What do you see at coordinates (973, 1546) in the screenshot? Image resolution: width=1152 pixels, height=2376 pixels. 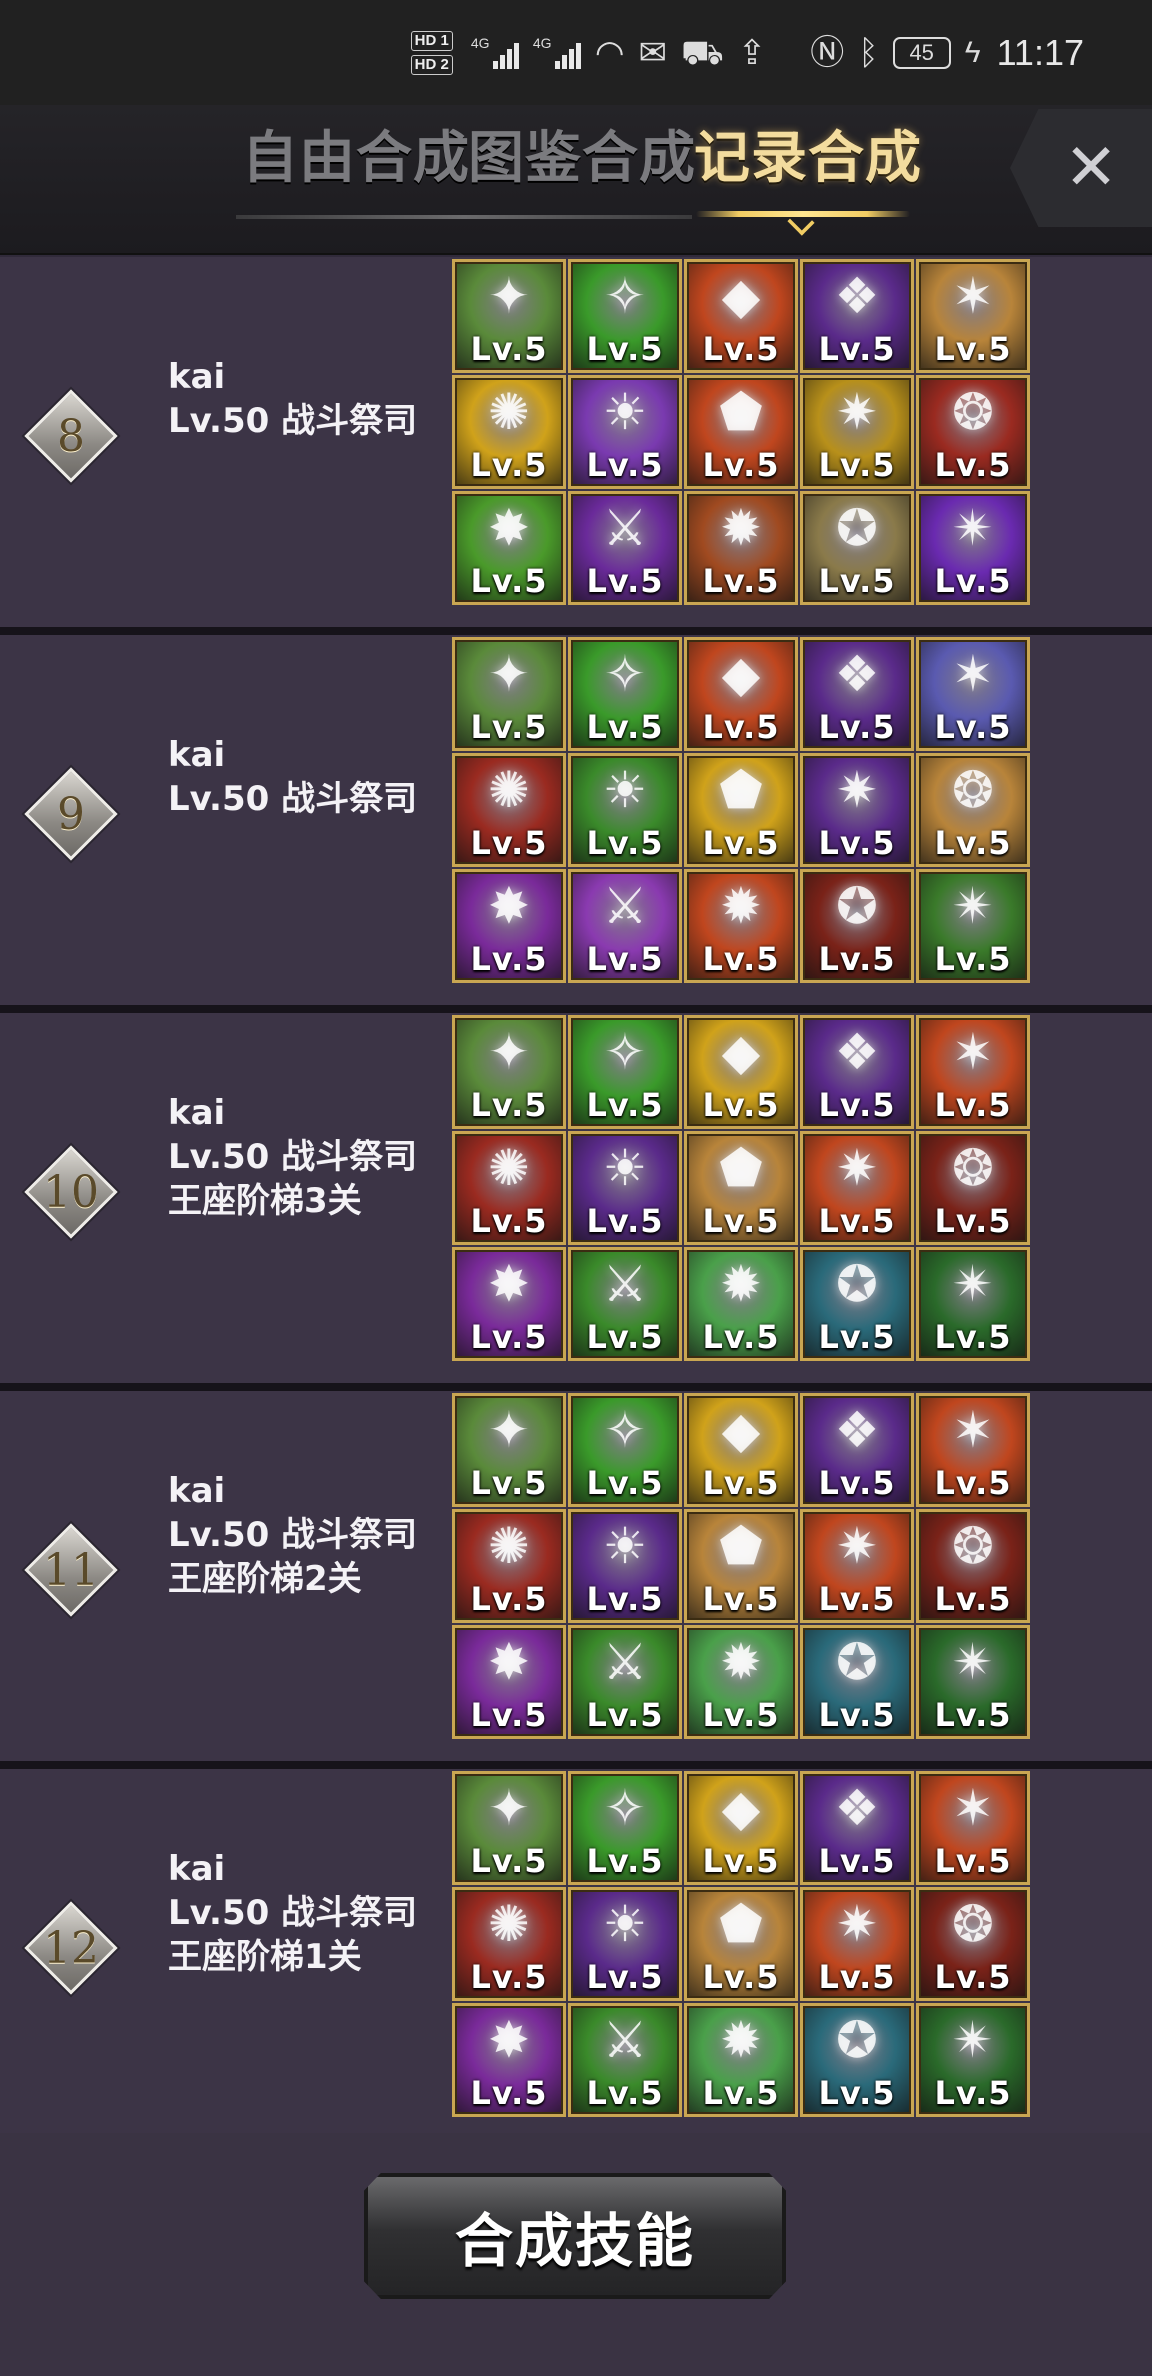 I see `skill-art-icon: ❂` at bounding box center [973, 1546].